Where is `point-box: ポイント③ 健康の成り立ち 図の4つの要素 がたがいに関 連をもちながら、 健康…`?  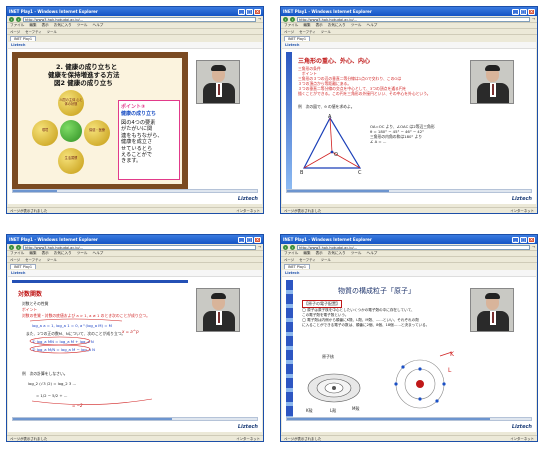
point-box: ポイント③ 健康の成り立ち 図の4つの要素 がたがいに関 連をもちながら、 健康… is located at coordinates (149, 140).